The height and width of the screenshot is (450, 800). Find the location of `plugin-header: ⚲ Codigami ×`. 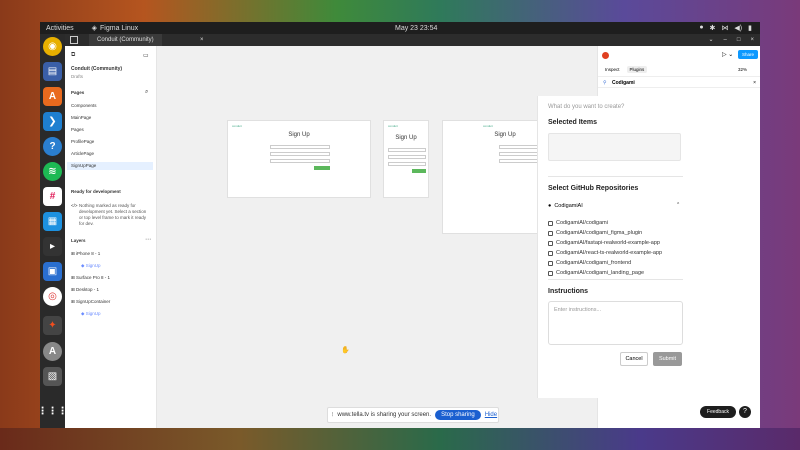

plugin-header: ⚲ Codigami × is located at coordinates (679, 82).